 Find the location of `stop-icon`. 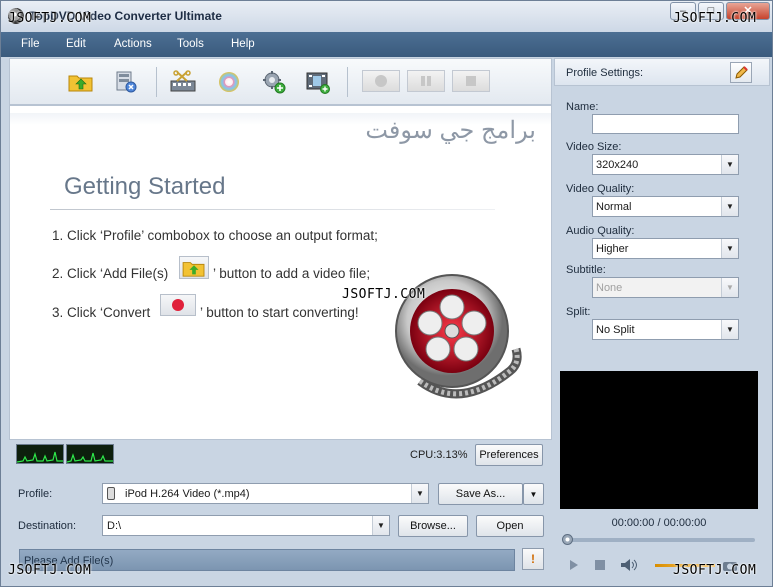

stop-icon is located at coordinates (600, 565).